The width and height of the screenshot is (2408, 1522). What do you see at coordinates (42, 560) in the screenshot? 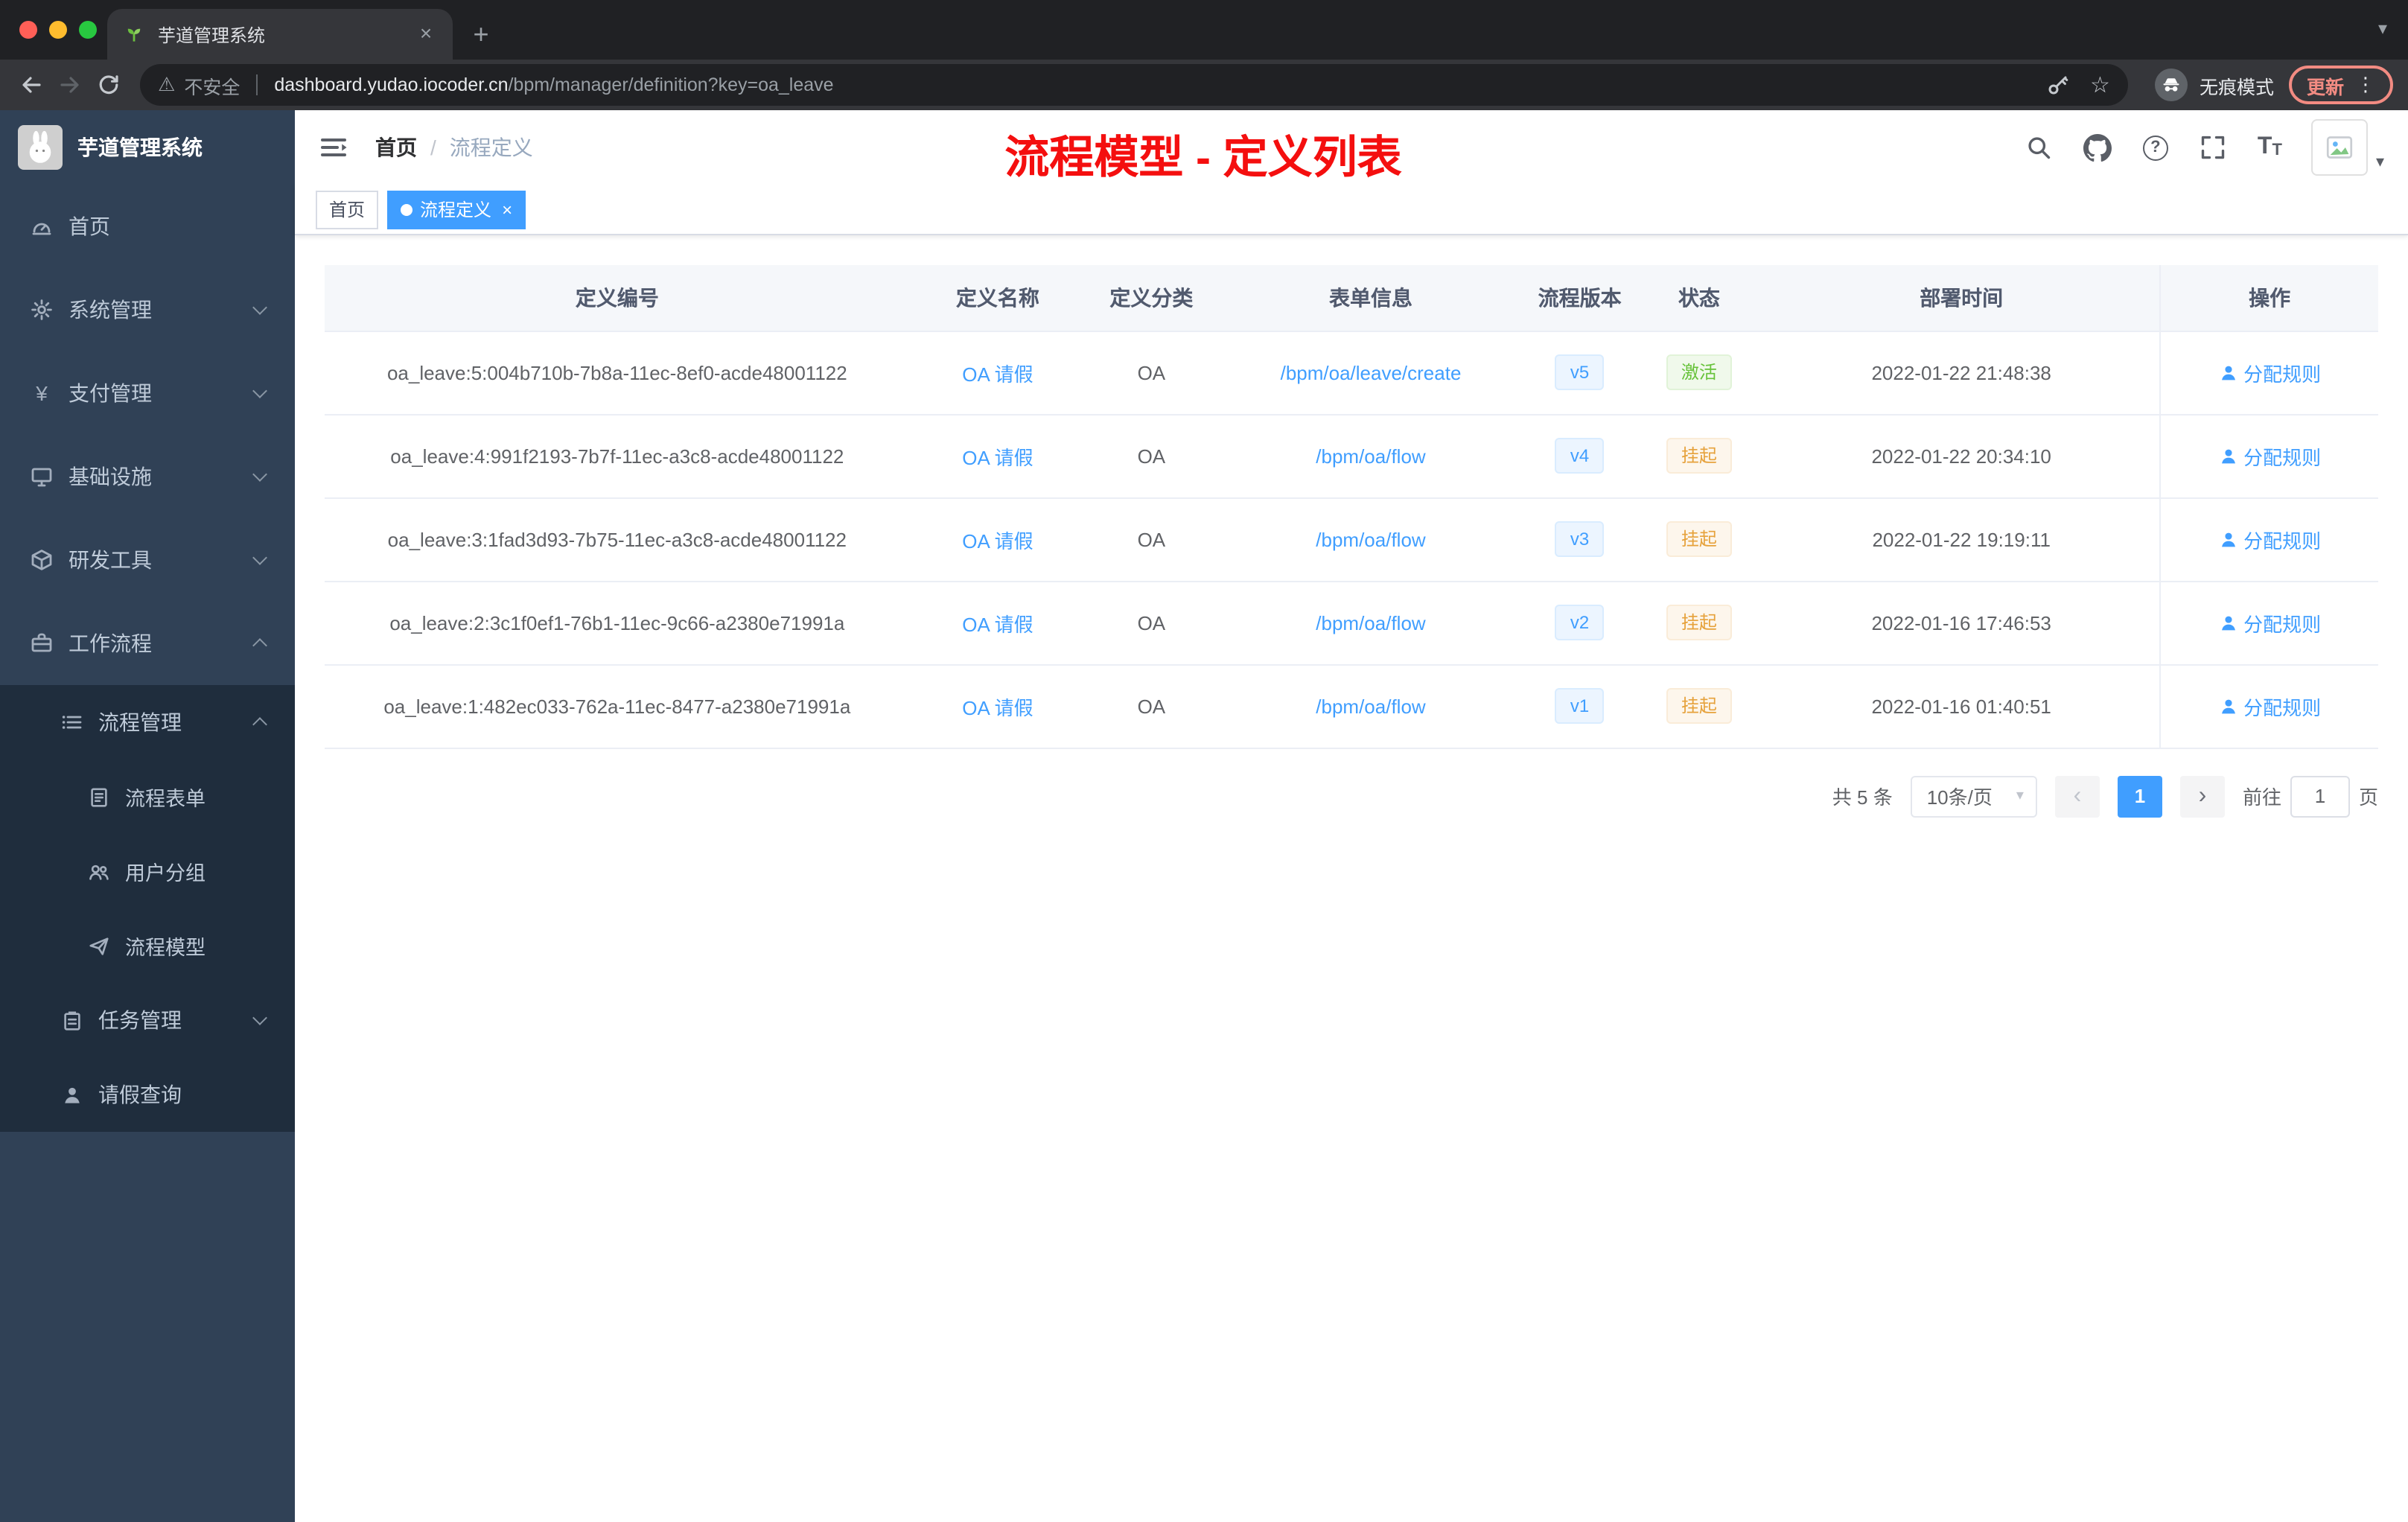
I see `cube-icon` at bounding box center [42, 560].